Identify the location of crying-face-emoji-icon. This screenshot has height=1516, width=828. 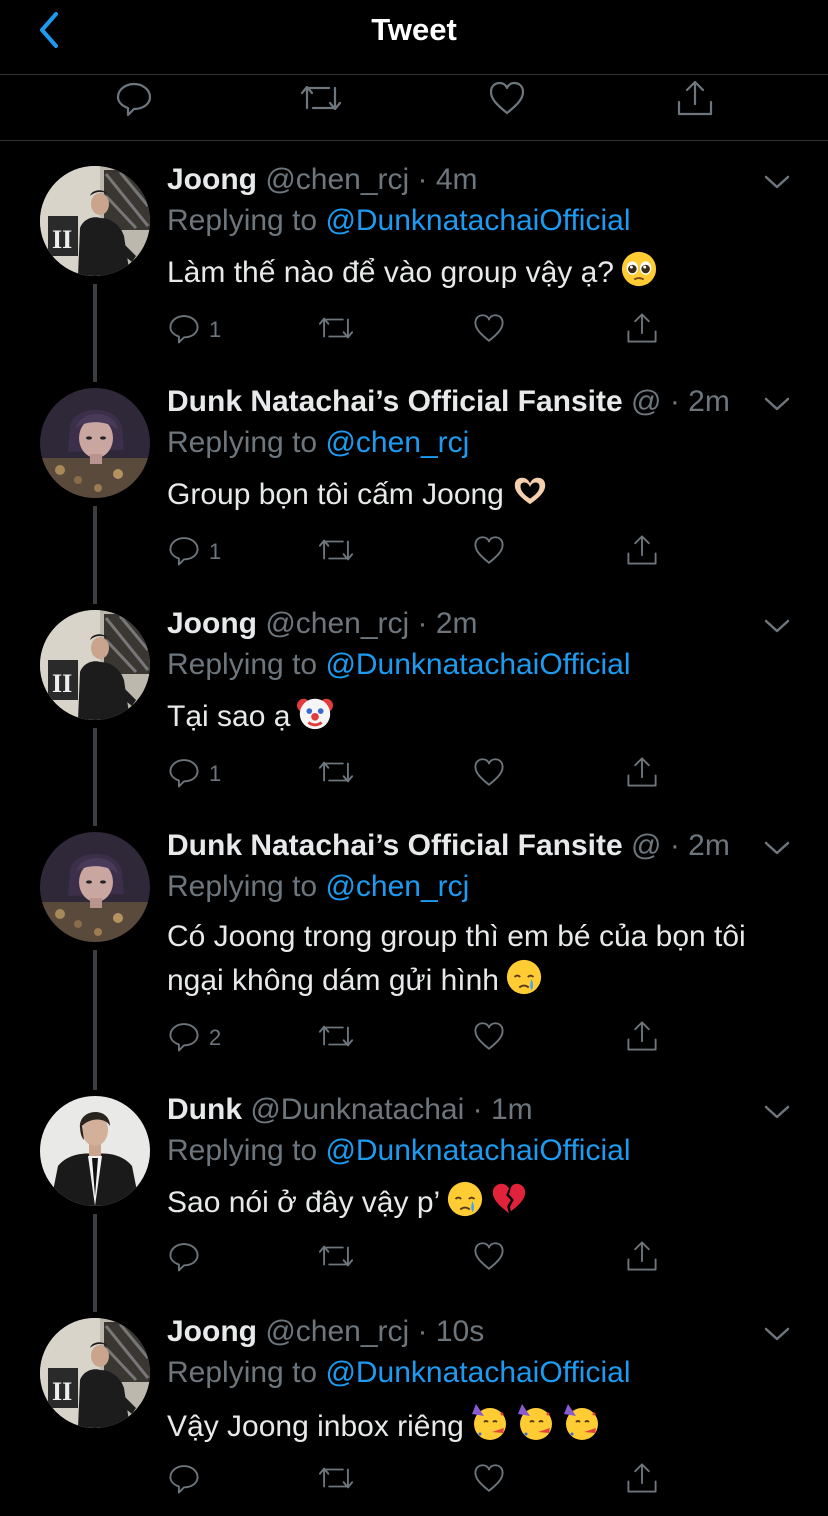
(465, 1205).